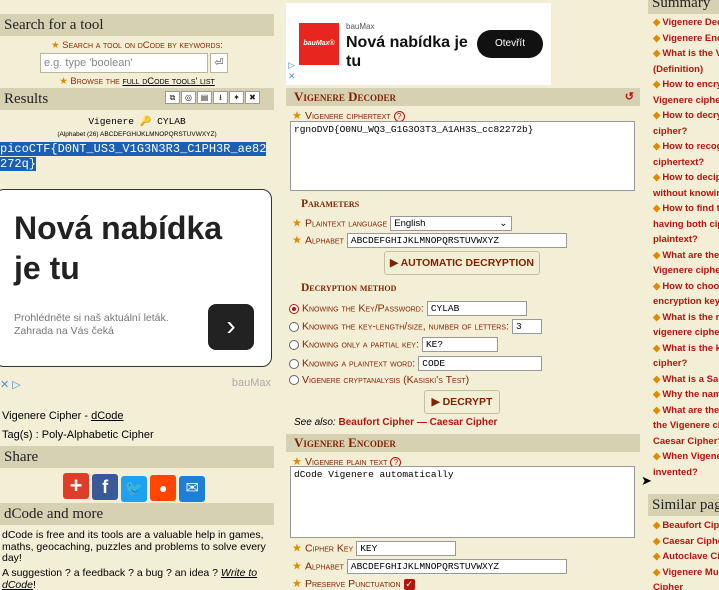 This screenshot has height=590, width=719. What do you see at coordinates (686, 23) in the screenshot?
I see `summary-item: ◆ Vigenere Dec` at bounding box center [686, 23].